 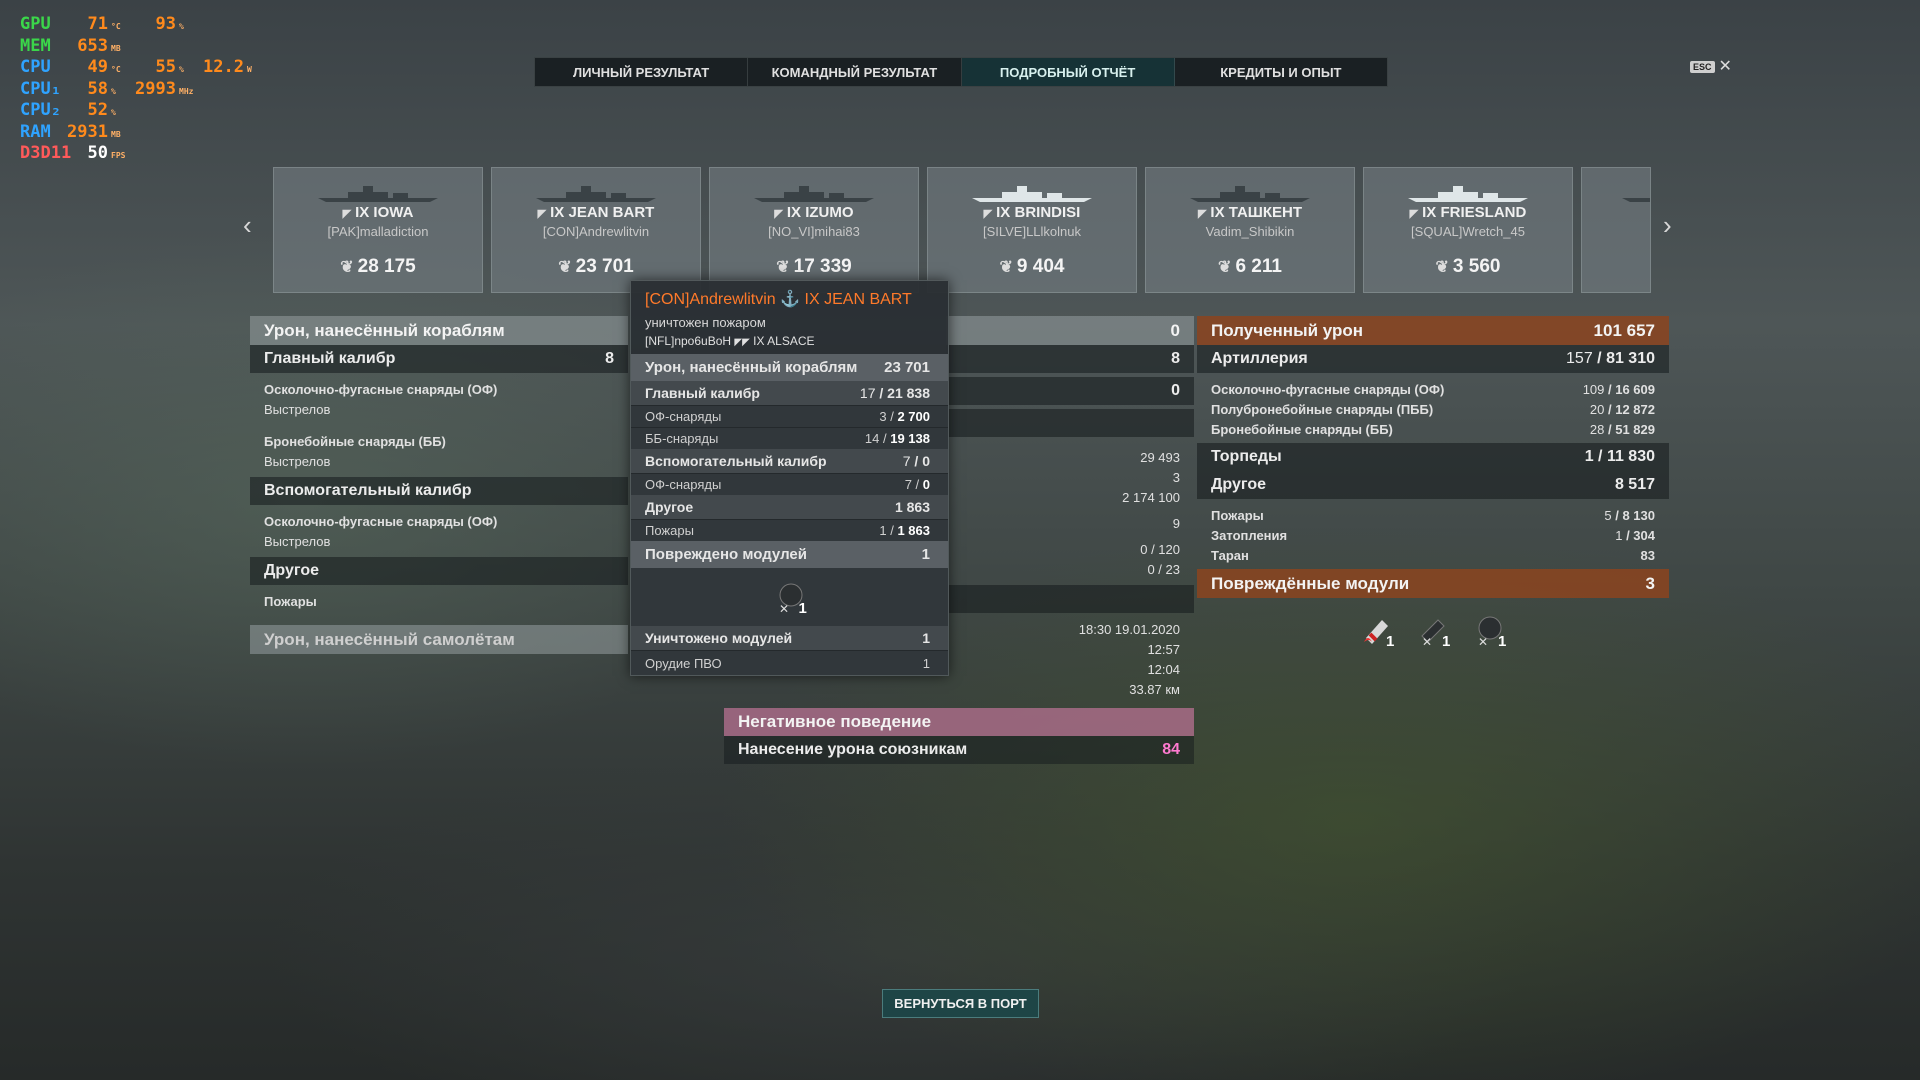 What do you see at coordinates (855, 72) in the screenshot?
I see `tab-team-result: КОМАНДНЫЙ РЕЗУЛЬТАТ` at bounding box center [855, 72].